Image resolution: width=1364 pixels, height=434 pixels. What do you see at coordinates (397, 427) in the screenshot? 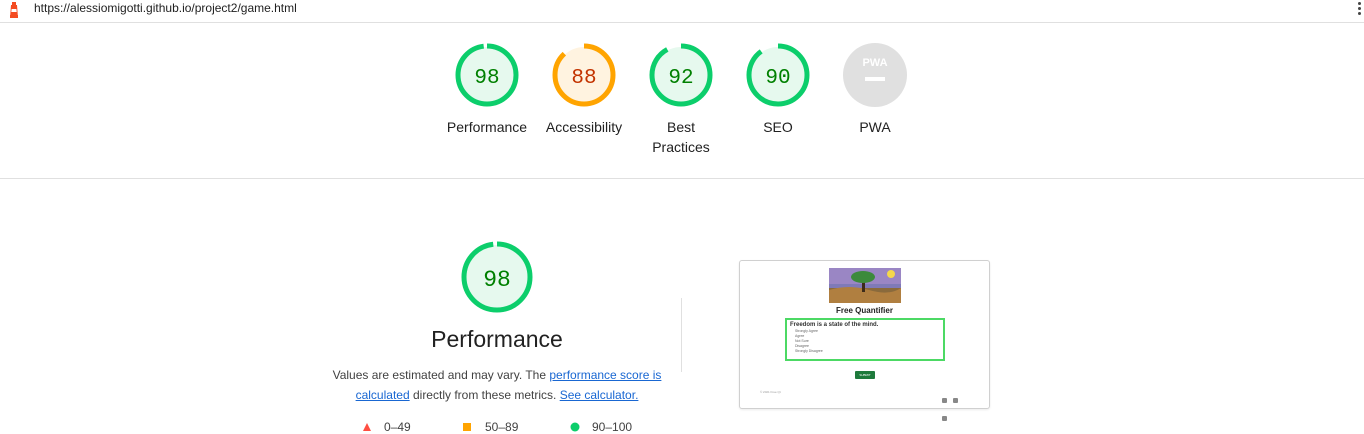
I see `legend-fail-range: 0–49` at bounding box center [397, 427].